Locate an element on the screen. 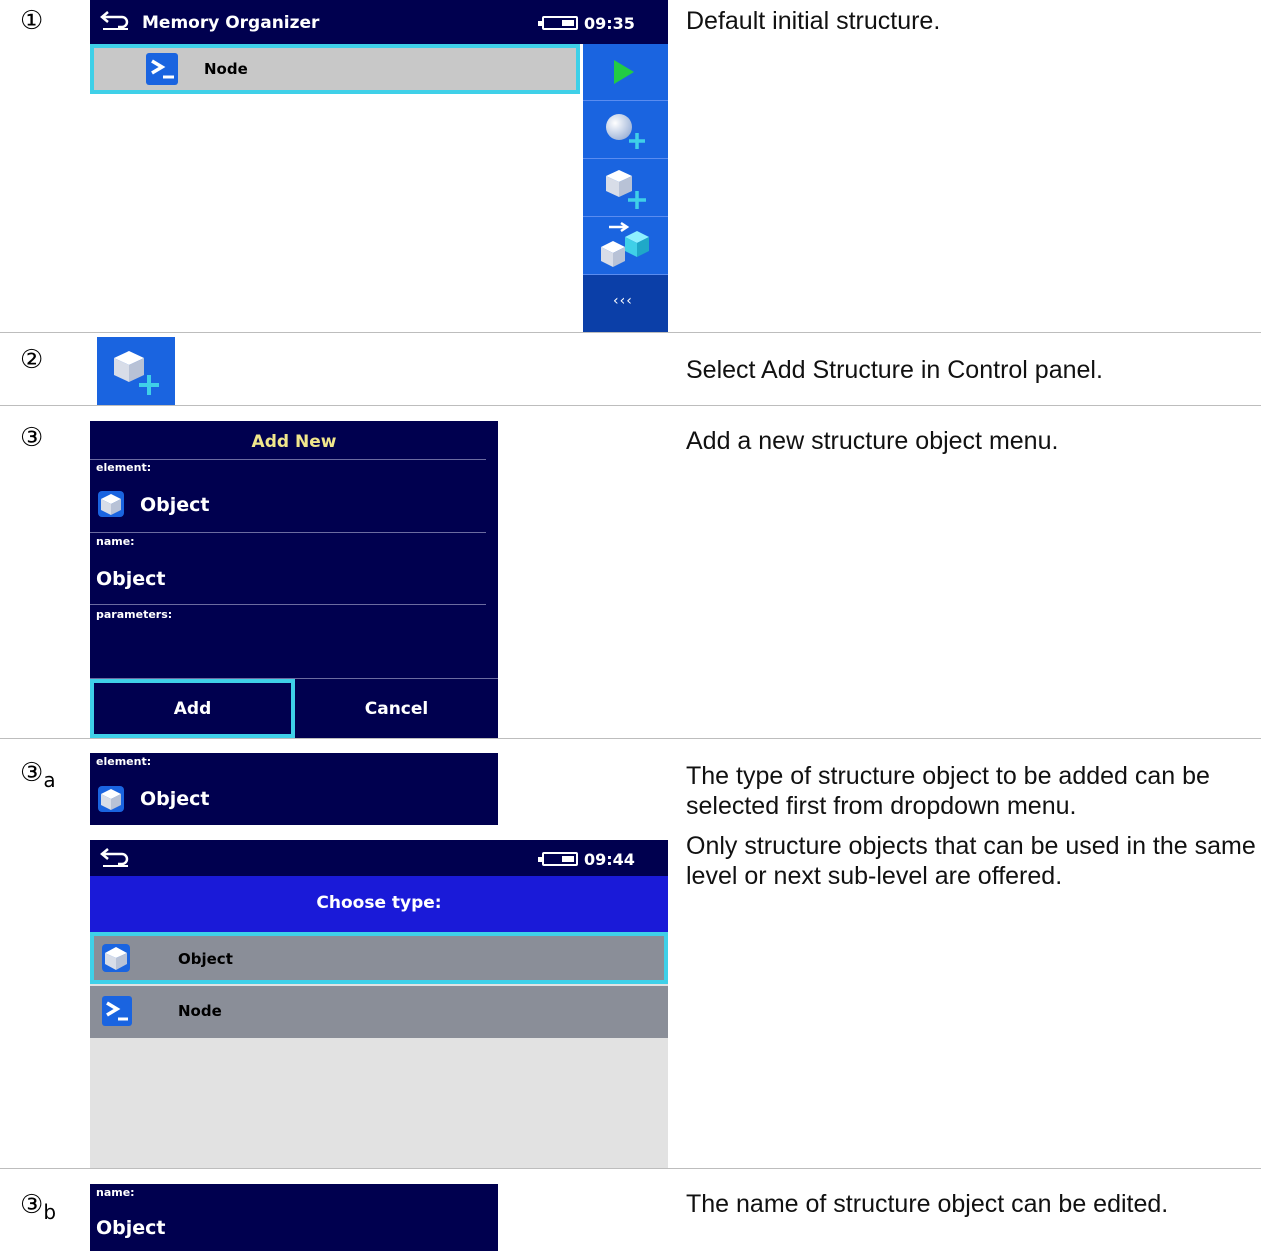 This screenshot has height=1251, width=1261. run-button is located at coordinates (625, 72).